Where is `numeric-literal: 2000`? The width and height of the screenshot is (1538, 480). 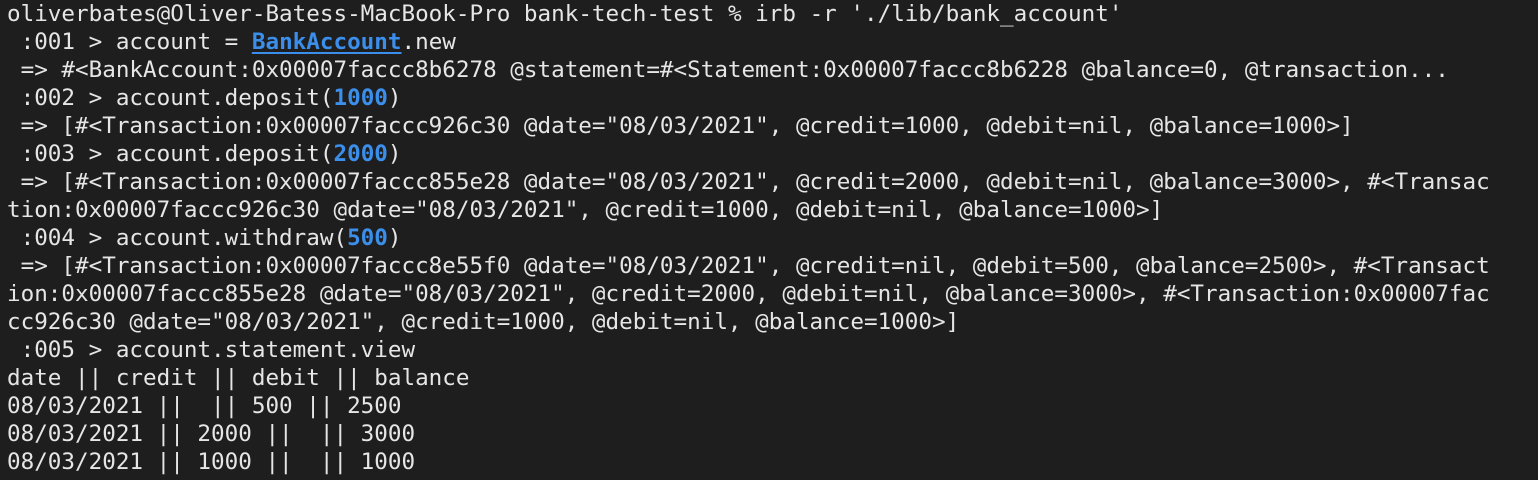 numeric-literal: 2000 is located at coordinates (360, 154).